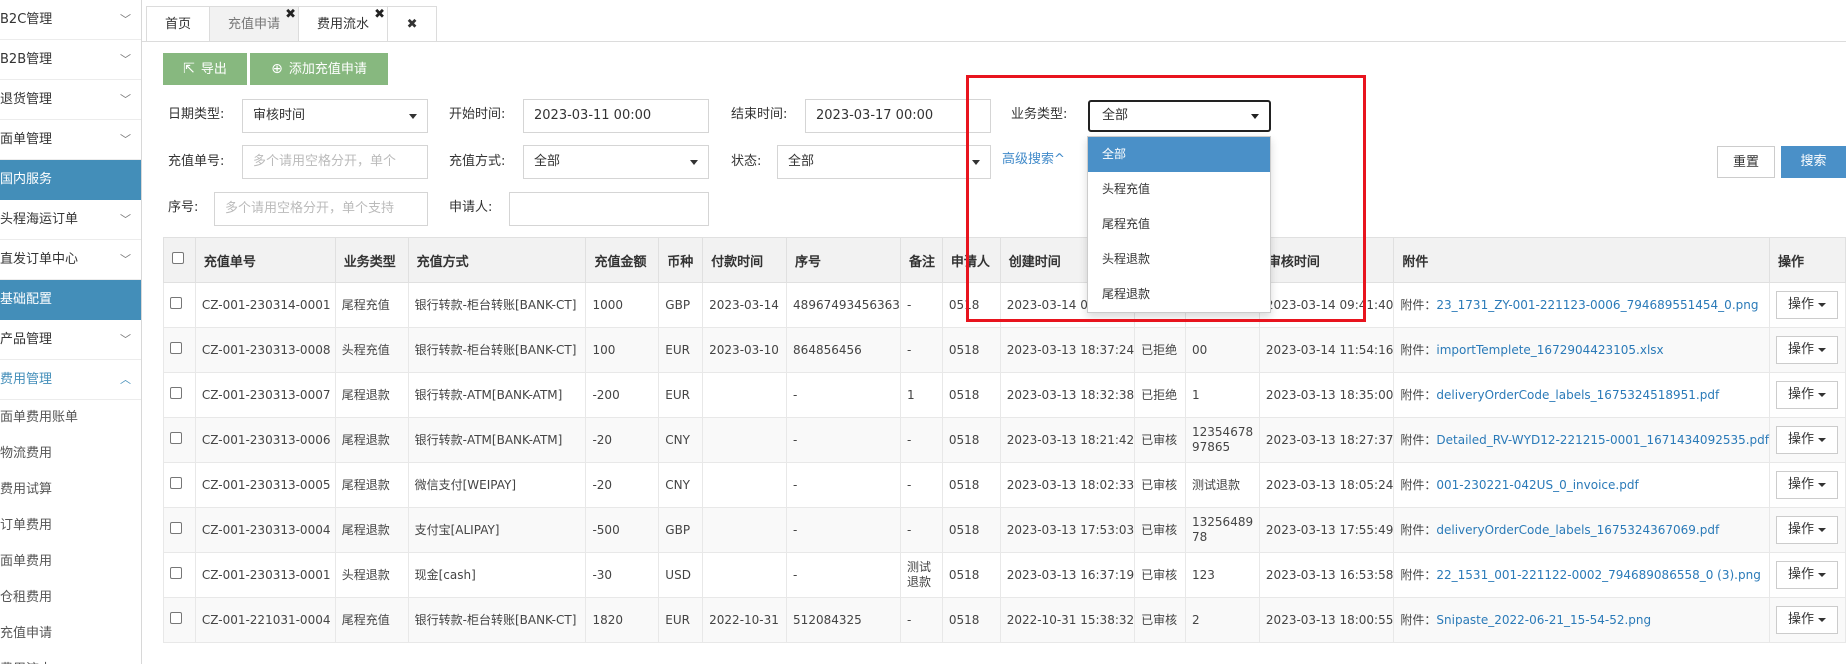  Describe the element at coordinates (1179, 116) in the screenshot. I see `biz-type-select: 全部` at that location.